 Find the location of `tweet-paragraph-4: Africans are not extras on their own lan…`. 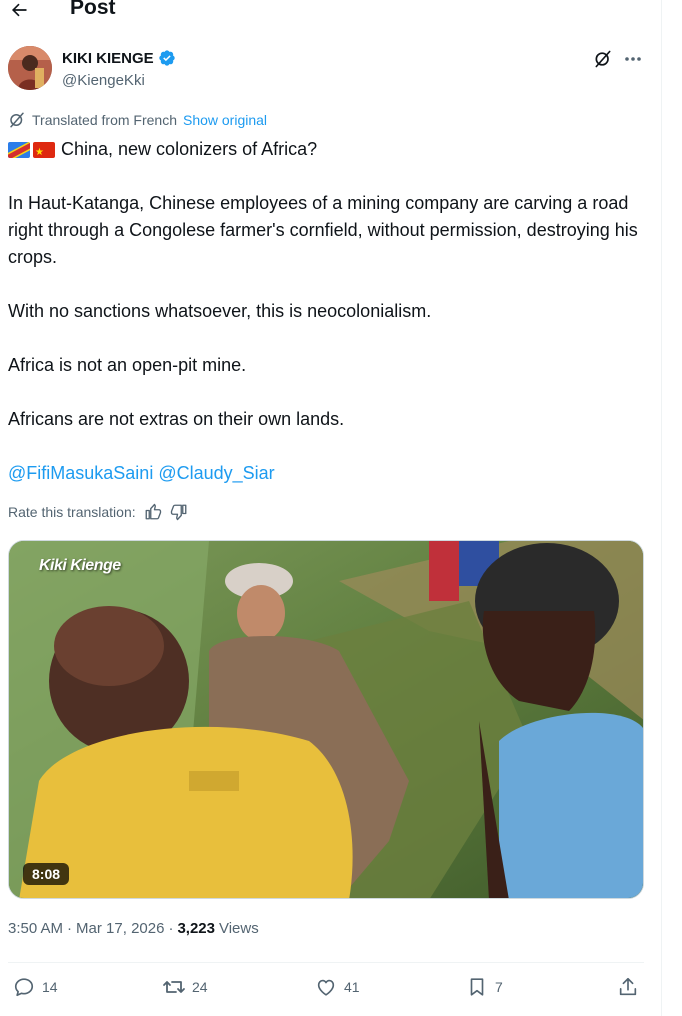

tweet-paragraph-4: Africans are not extras on their own lan… is located at coordinates (176, 419).